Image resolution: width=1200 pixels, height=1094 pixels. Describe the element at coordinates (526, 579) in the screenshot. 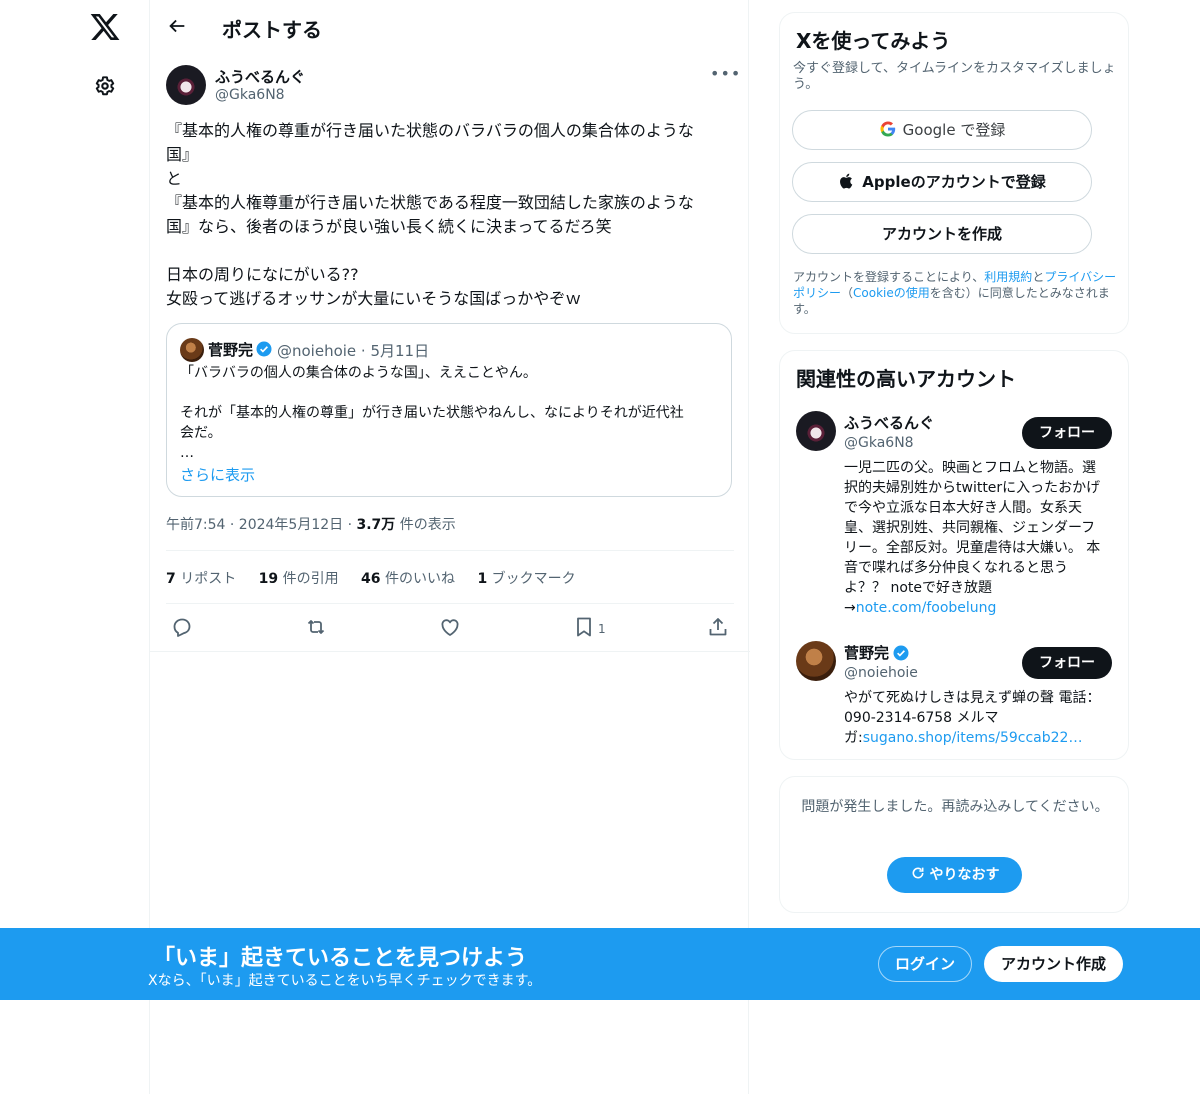

I see `bookmarks-stat: 1 ブックマーク` at that location.